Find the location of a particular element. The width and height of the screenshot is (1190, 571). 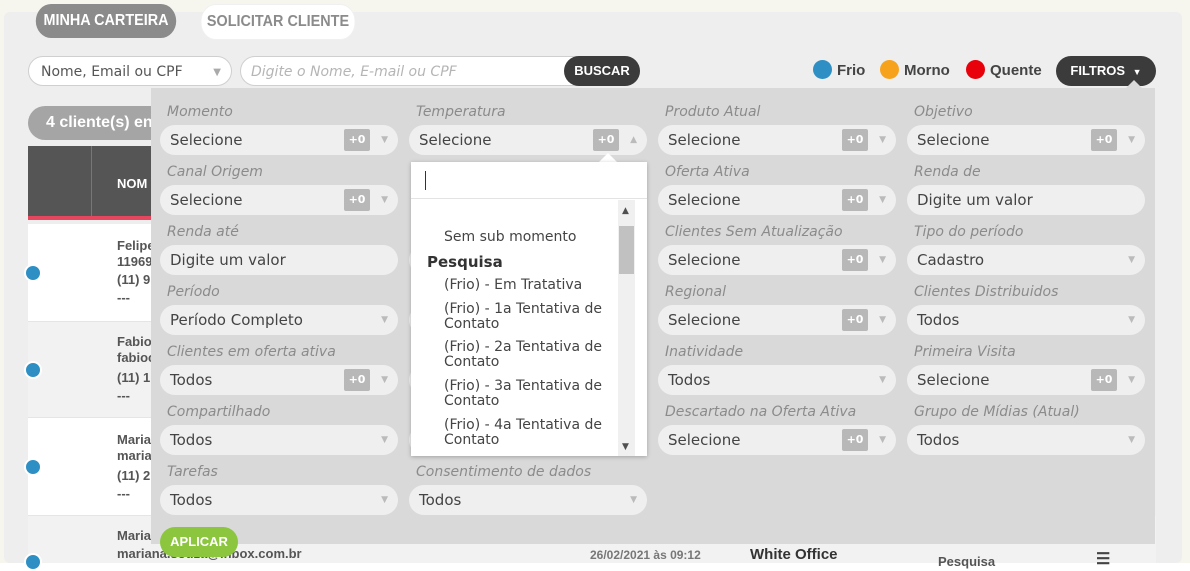

legend-item-frio: Frio is located at coordinates (839, 71).